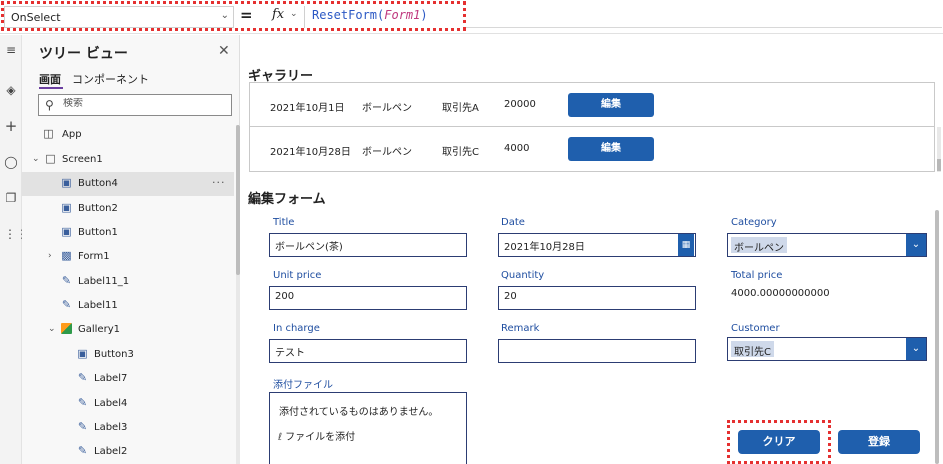 The height and width of the screenshot is (464, 943). What do you see at coordinates (83, 54) in the screenshot?
I see `tree-view-title: ツリー ビュー` at bounding box center [83, 54].